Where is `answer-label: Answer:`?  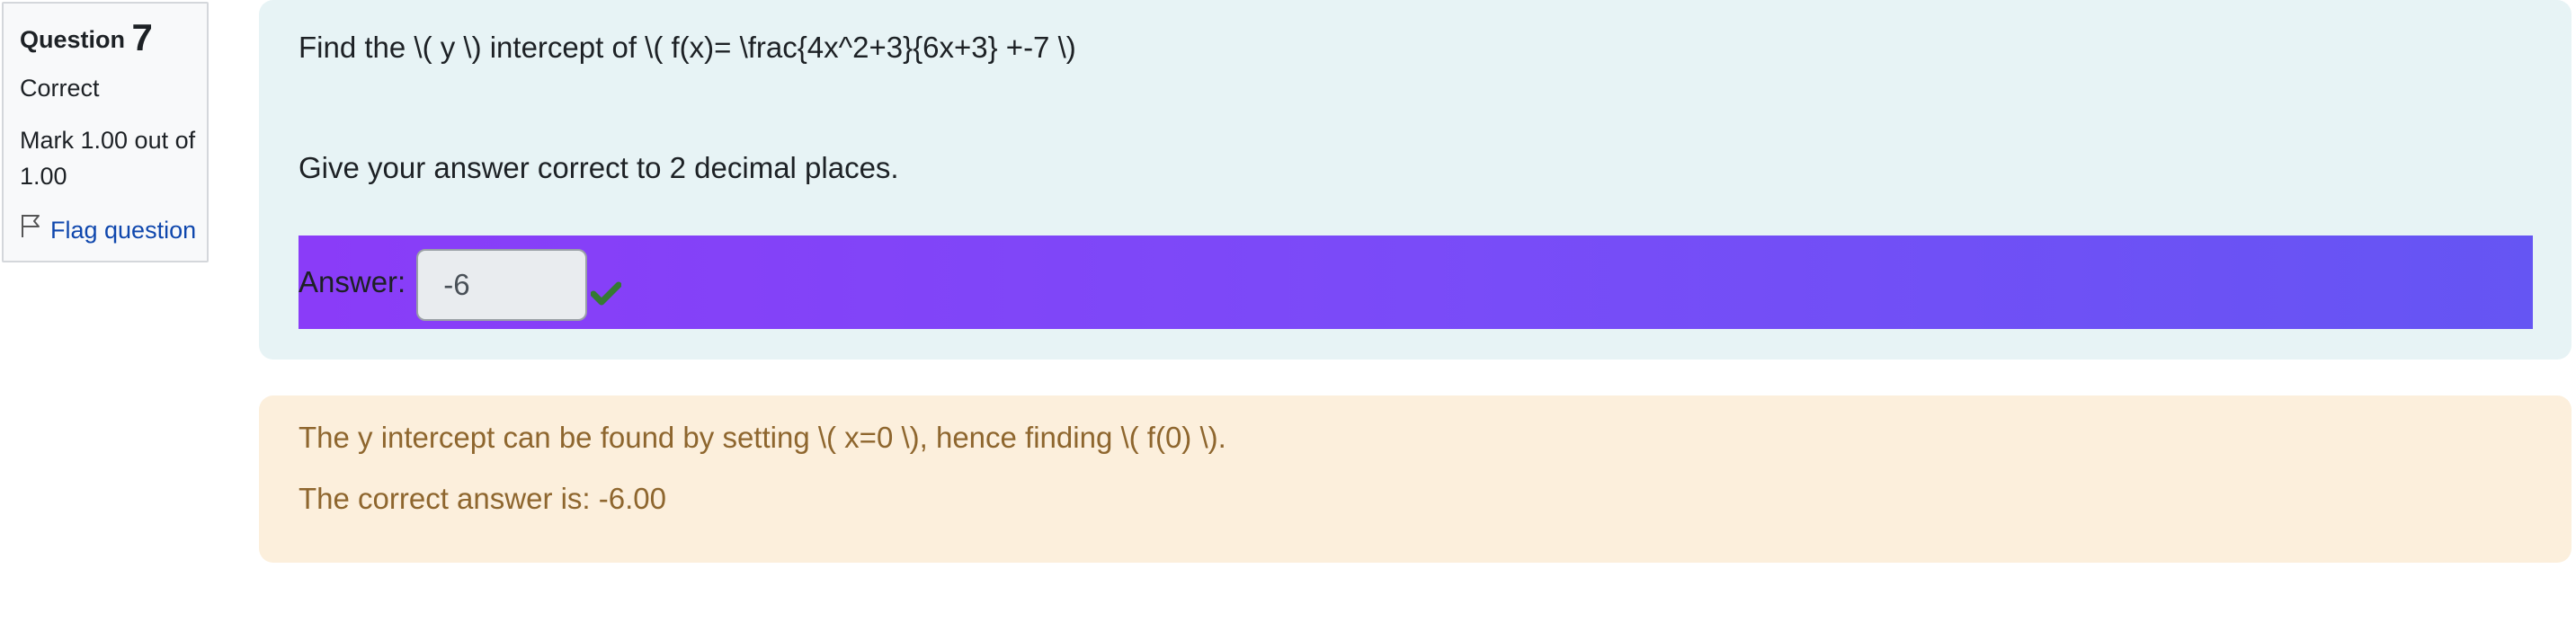
answer-label: Answer: is located at coordinates (352, 281).